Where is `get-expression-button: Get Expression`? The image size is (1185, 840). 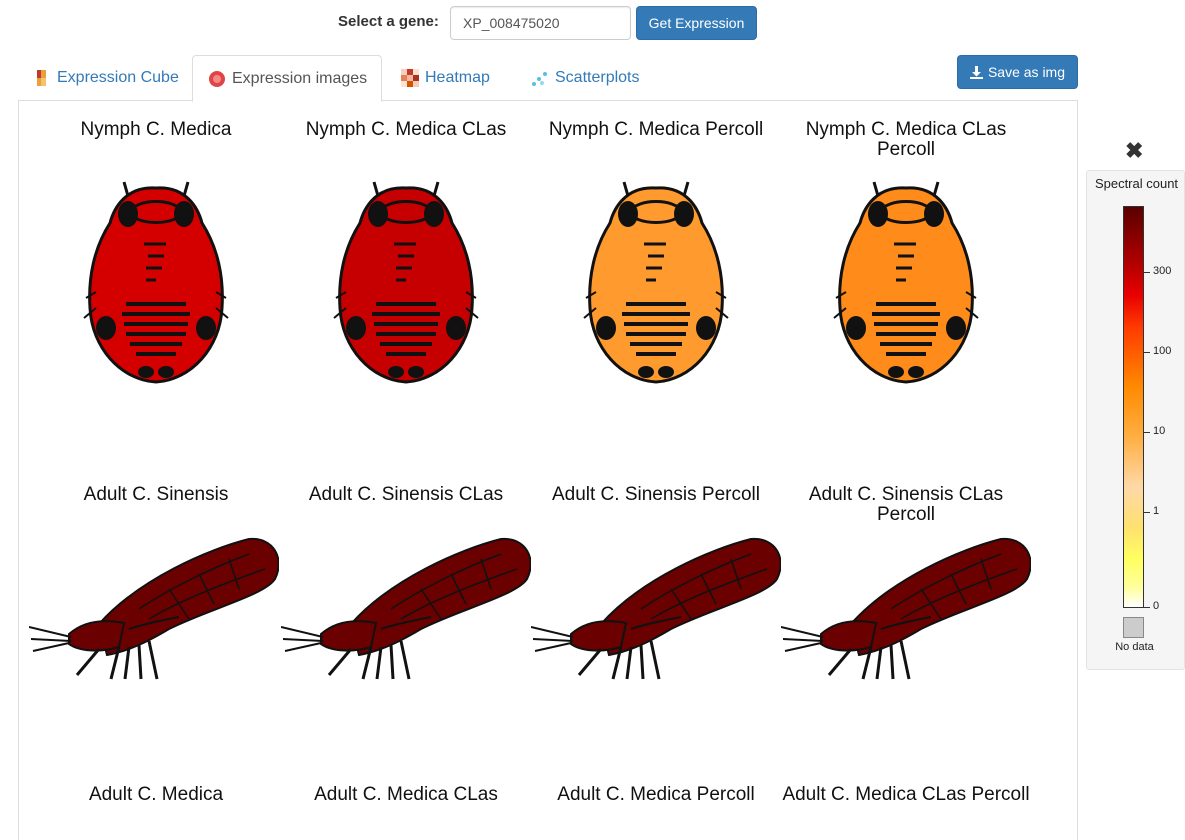
get-expression-button: Get Expression is located at coordinates (696, 23).